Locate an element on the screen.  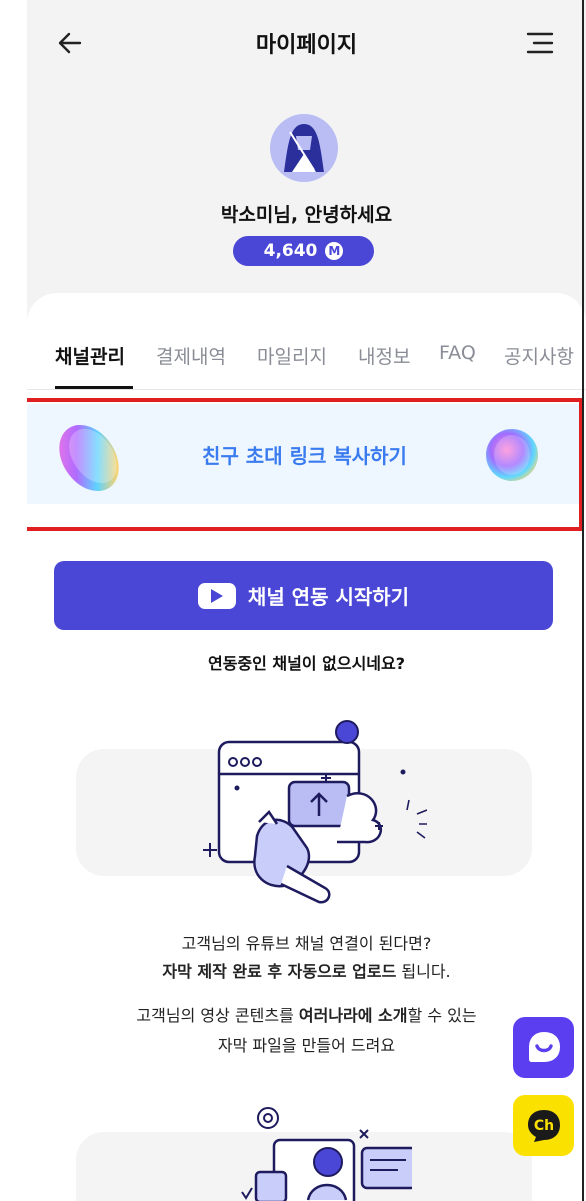
tab-mileage: 마일리지 is located at coordinates (292, 355).